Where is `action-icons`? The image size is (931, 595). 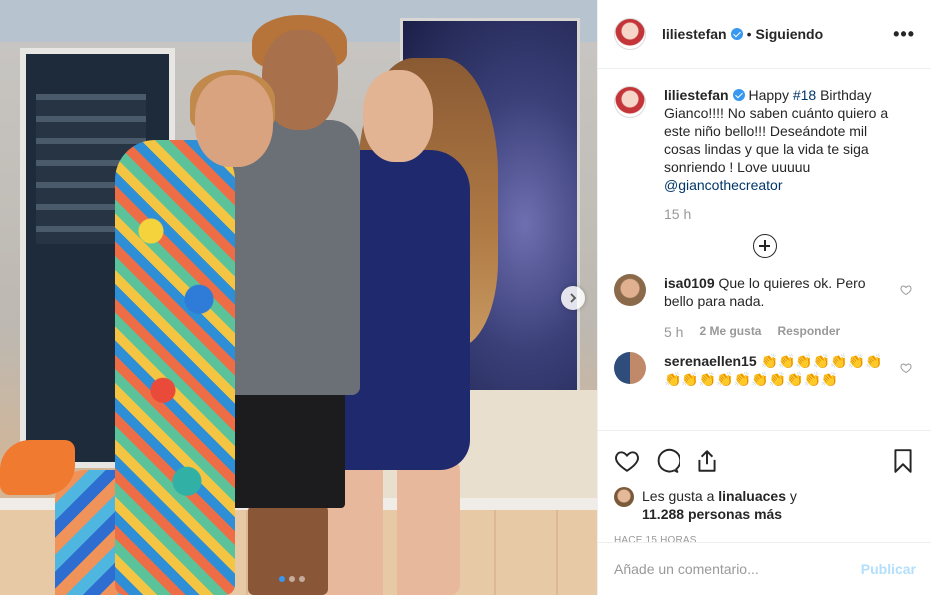 action-icons is located at coordinates (765, 461).